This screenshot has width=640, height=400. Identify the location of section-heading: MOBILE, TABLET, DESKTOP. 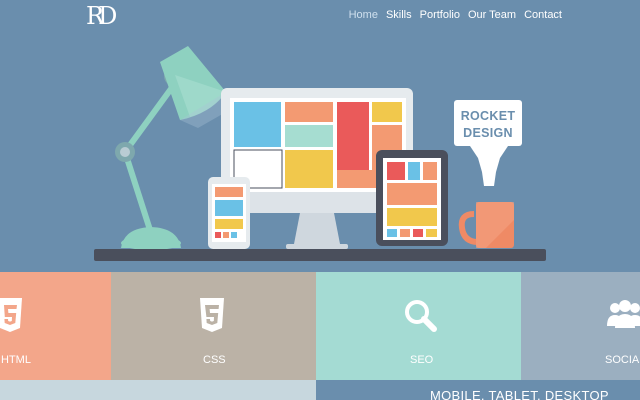
(519, 394).